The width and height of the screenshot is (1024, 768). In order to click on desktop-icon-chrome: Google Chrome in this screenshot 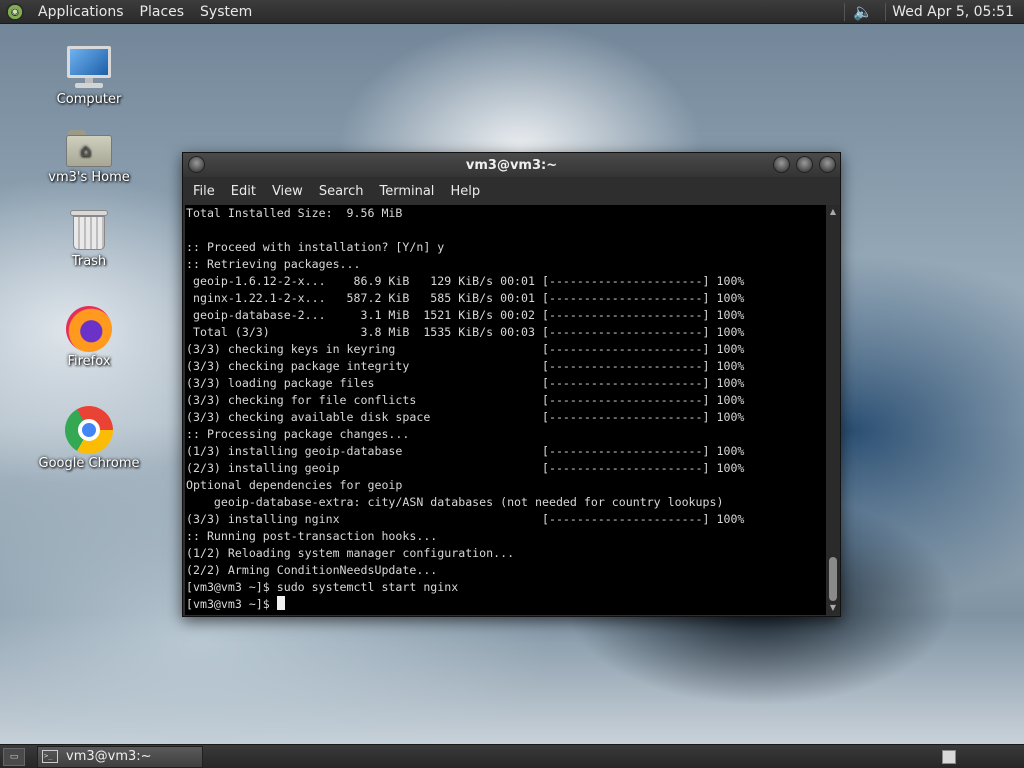, I will do `click(89, 438)`.